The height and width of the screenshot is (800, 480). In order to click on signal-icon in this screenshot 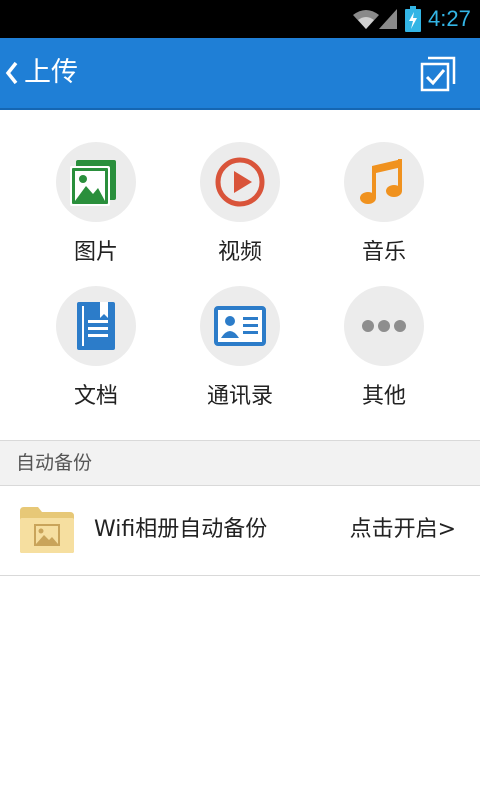, I will do `click(388, 19)`.